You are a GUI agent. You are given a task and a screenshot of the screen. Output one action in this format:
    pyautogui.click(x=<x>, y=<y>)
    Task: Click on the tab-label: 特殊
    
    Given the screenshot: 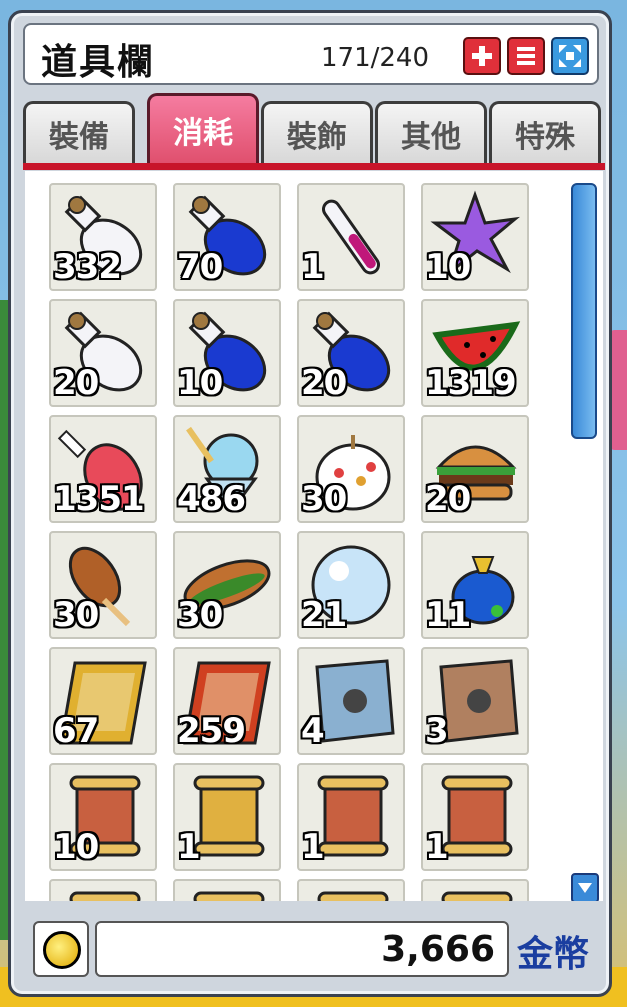 What is the action you would take?
    pyautogui.click(x=545, y=137)
    